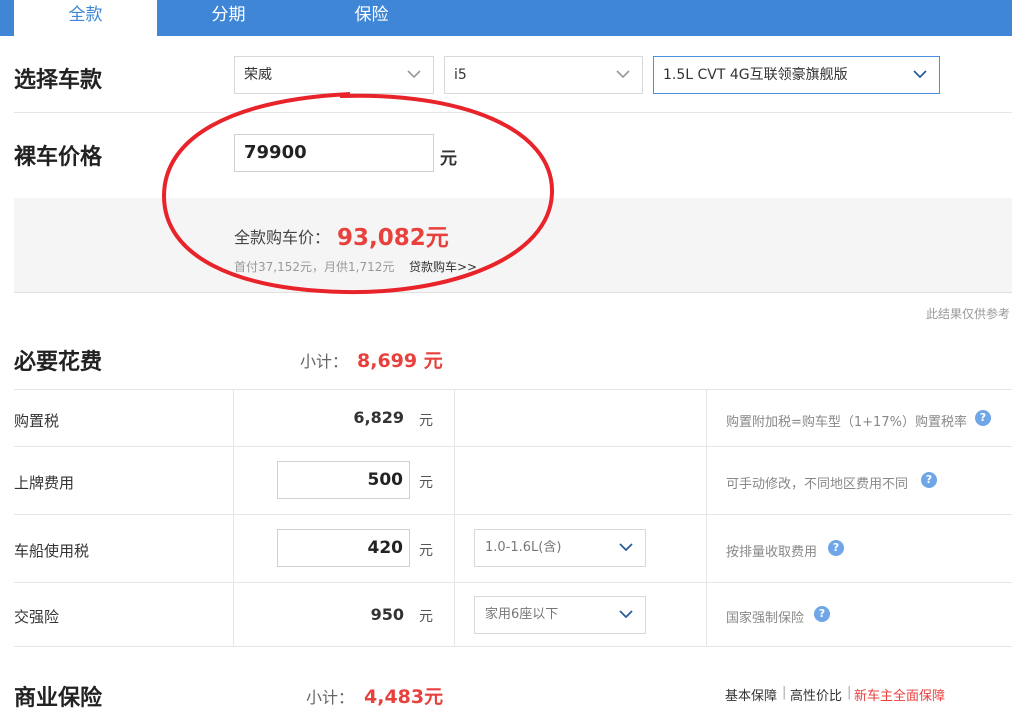 This screenshot has width=1012, height=713. I want to click on compulsory-insurance-label: 交强险, so click(37, 617).